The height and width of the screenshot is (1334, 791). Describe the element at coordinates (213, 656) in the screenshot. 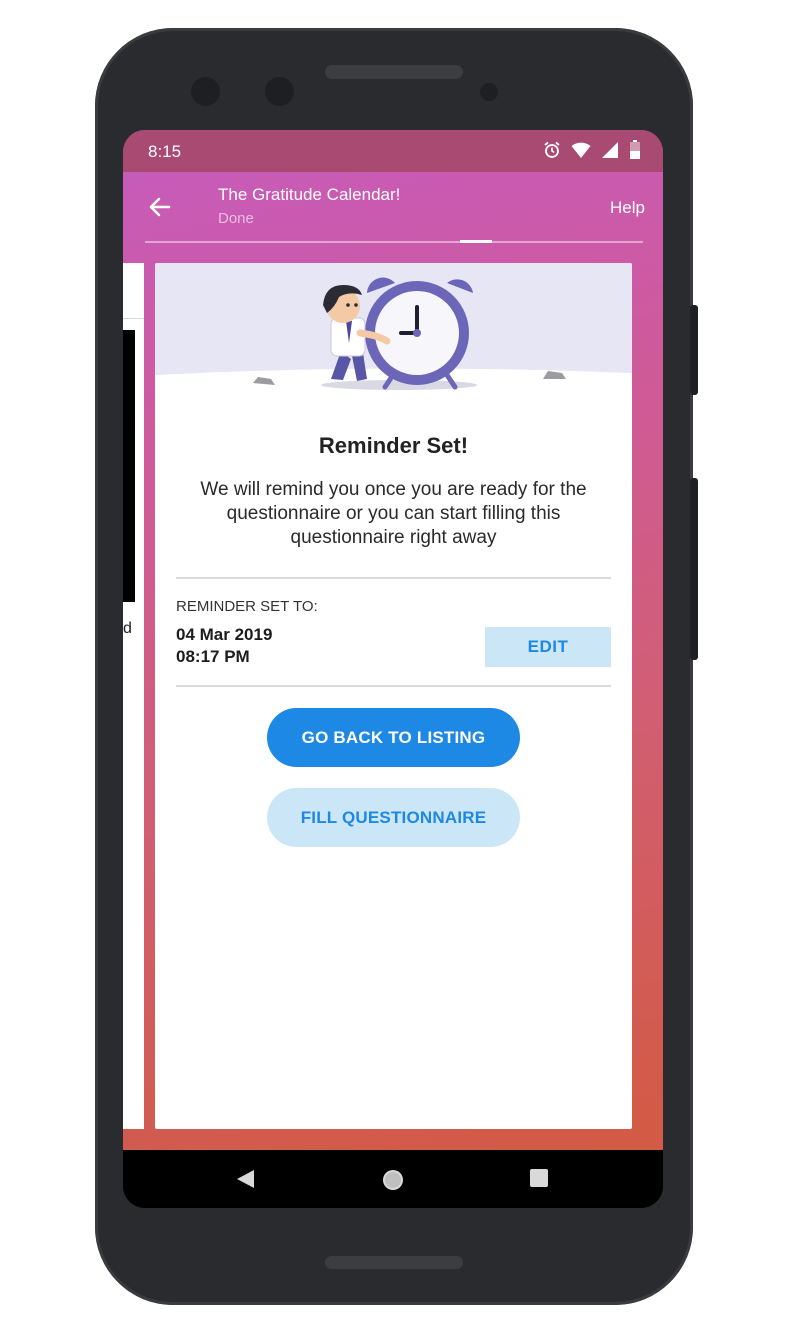

I see `reminder-time: 08:17 PM` at that location.